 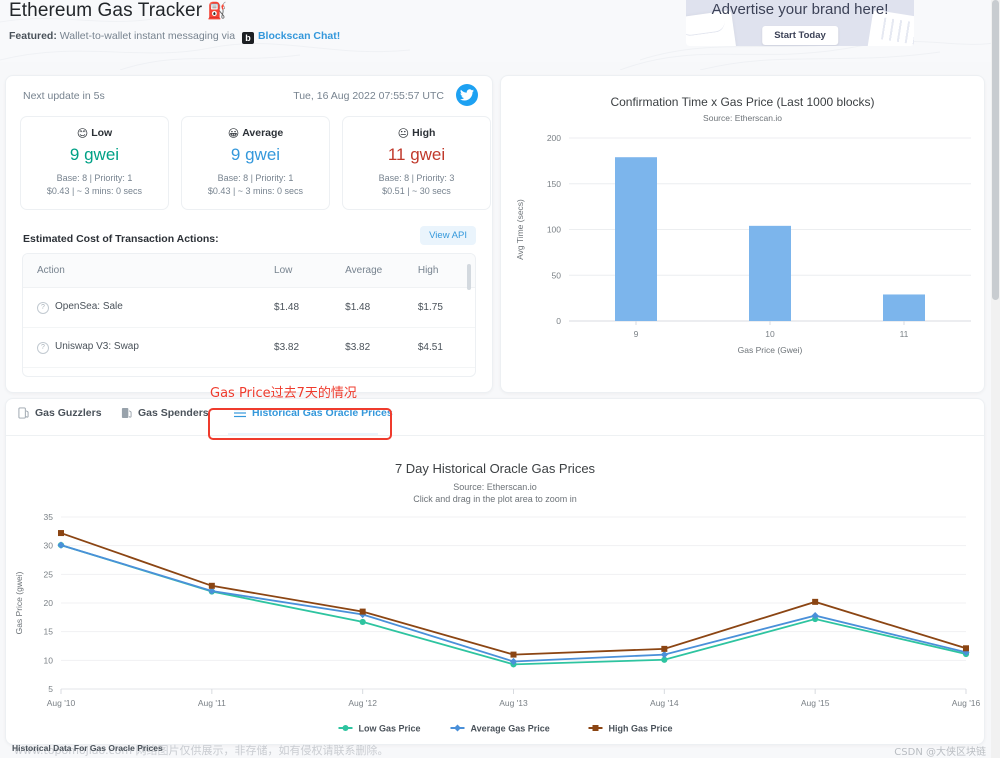 What do you see at coordinates (495, 487) in the screenshot?
I see `line-chart-subtitle: Source: Etherscan.io` at bounding box center [495, 487].